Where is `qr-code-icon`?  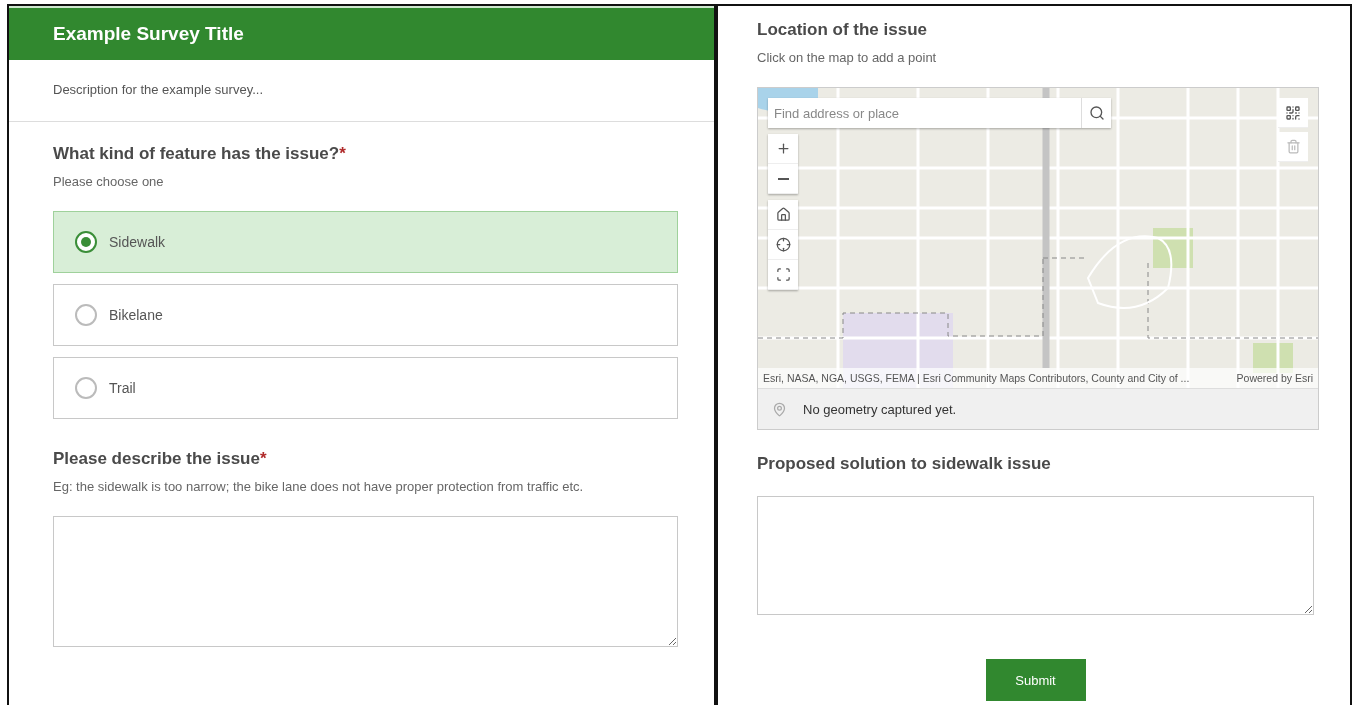 qr-code-icon is located at coordinates (1293, 112).